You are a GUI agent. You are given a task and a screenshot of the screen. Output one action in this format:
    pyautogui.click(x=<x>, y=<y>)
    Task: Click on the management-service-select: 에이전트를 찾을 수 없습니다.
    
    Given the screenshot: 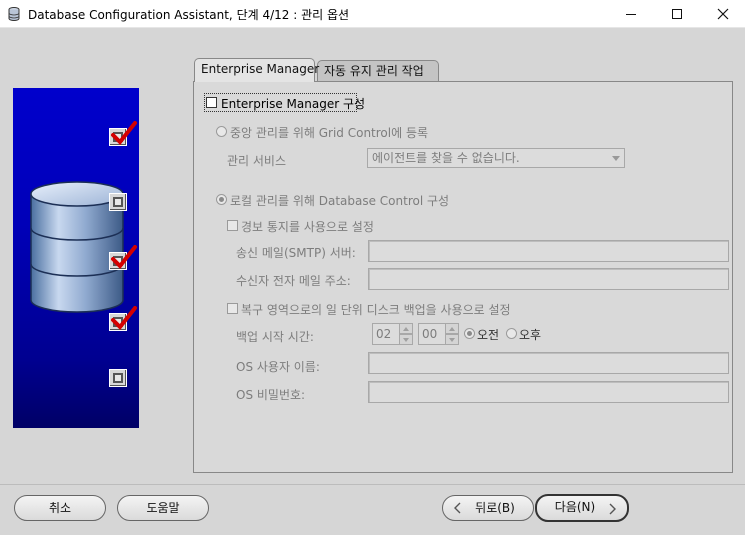 What is the action you would take?
    pyautogui.click(x=496, y=158)
    